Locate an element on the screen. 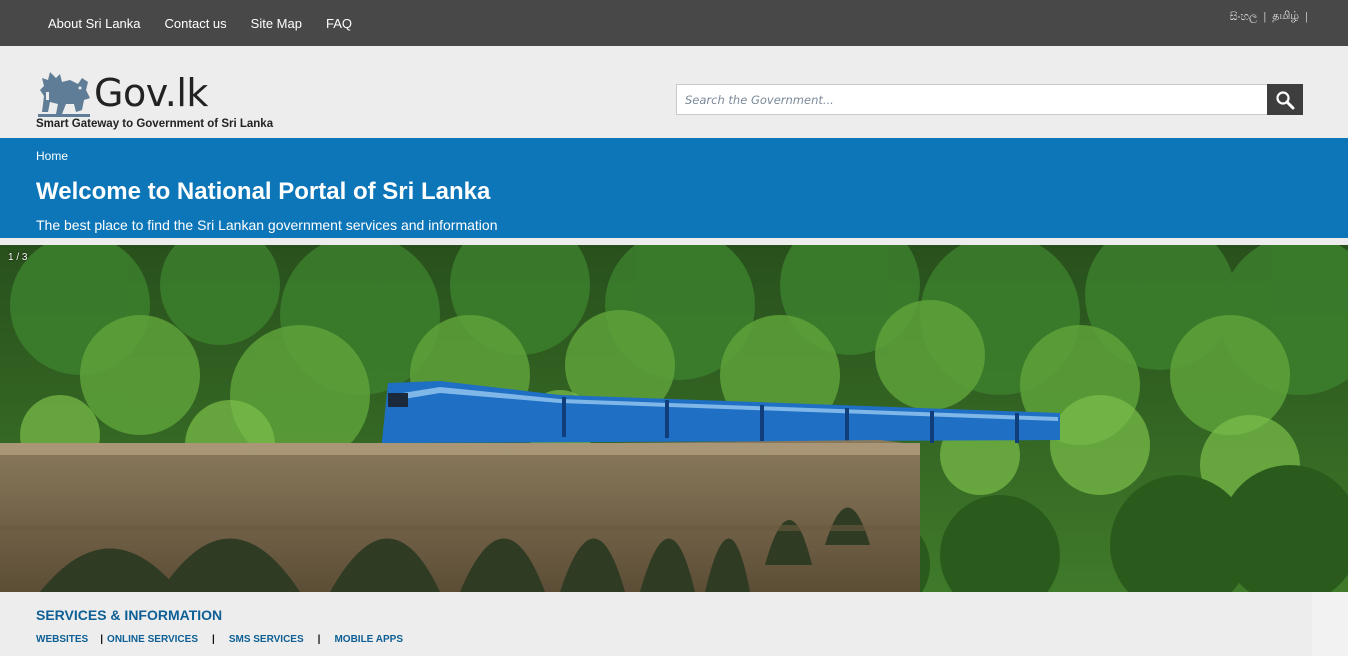 Image resolution: width=1348 pixels, height=656 pixels. lion-emblem-icon is located at coordinates (64, 94).